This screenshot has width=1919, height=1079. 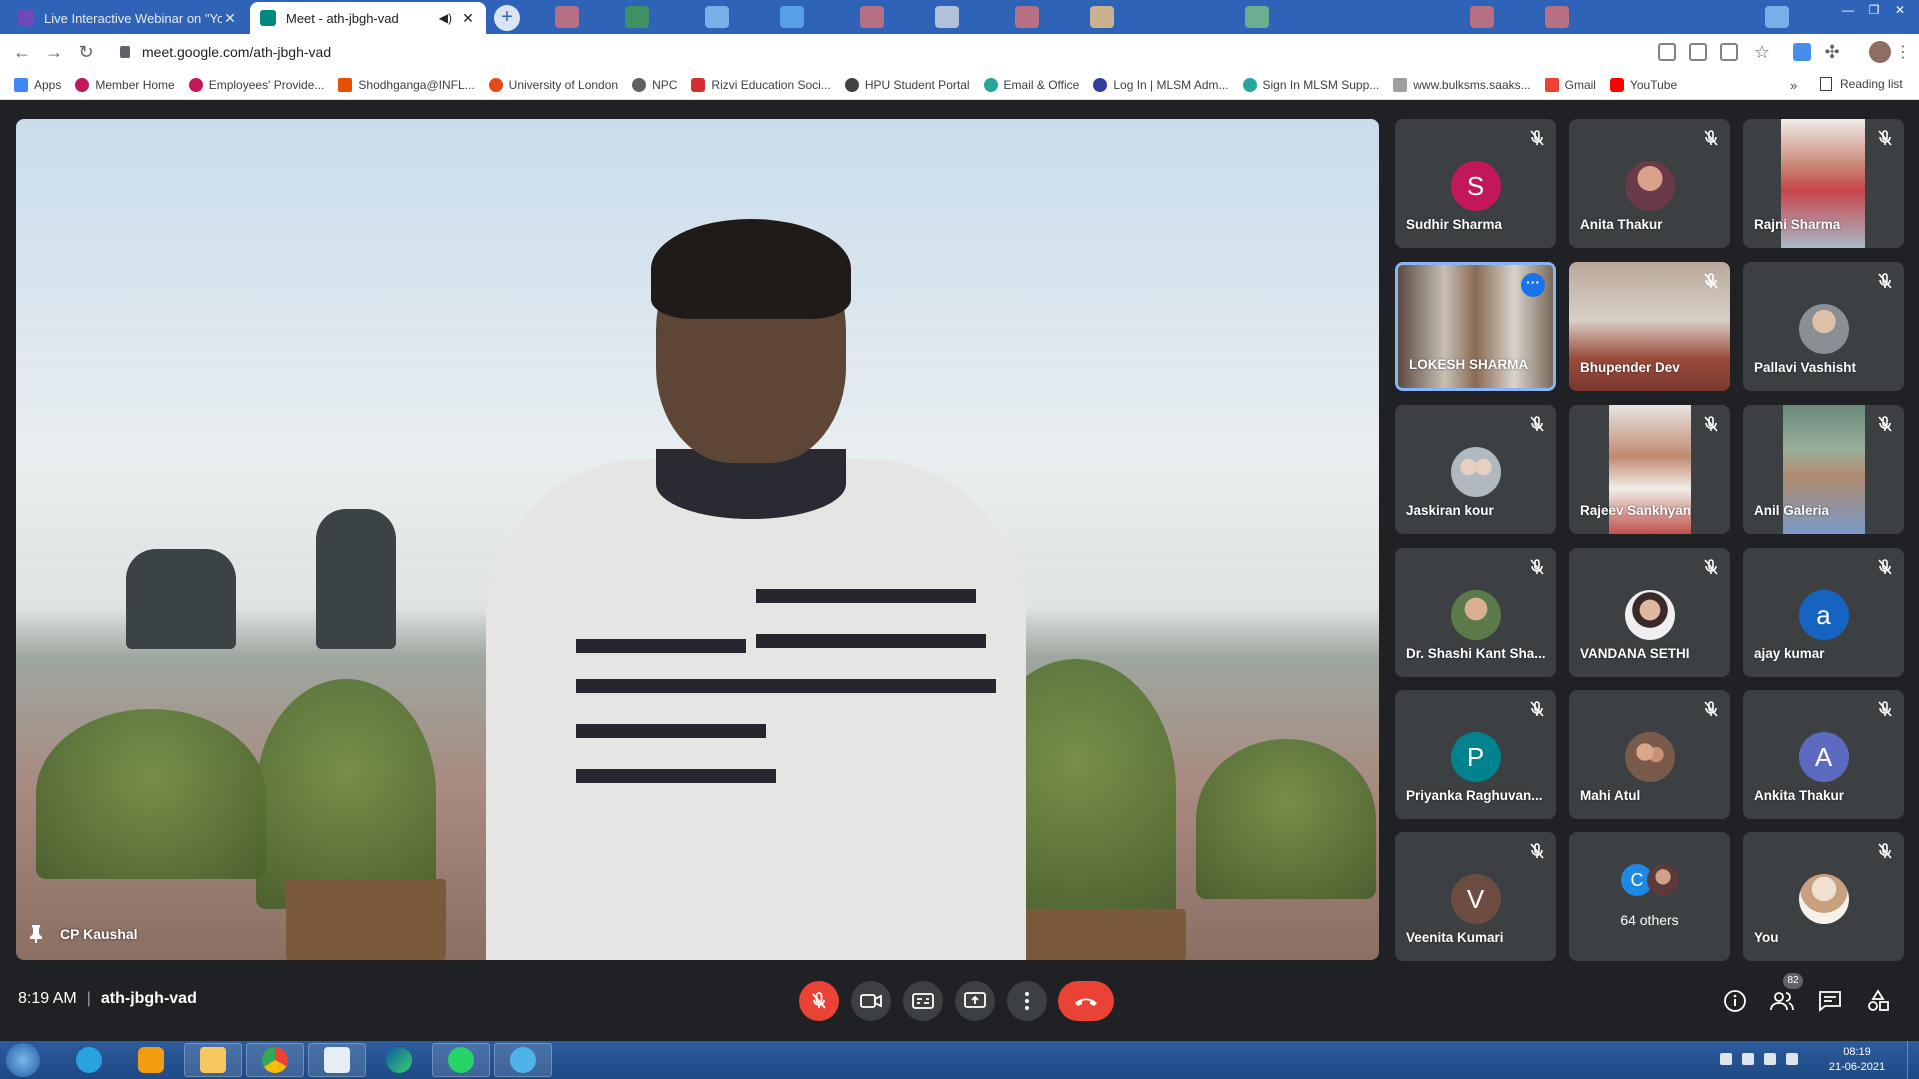 I want to click on bookmark-item: University of London, so click(x=553, y=84).